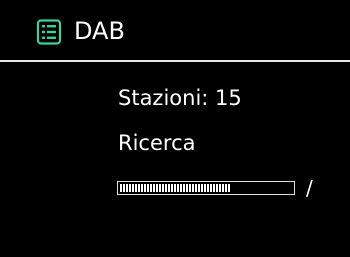  What do you see at coordinates (180, 98) in the screenshot?
I see `stations-count-label: Stazioni: 15` at bounding box center [180, 98].